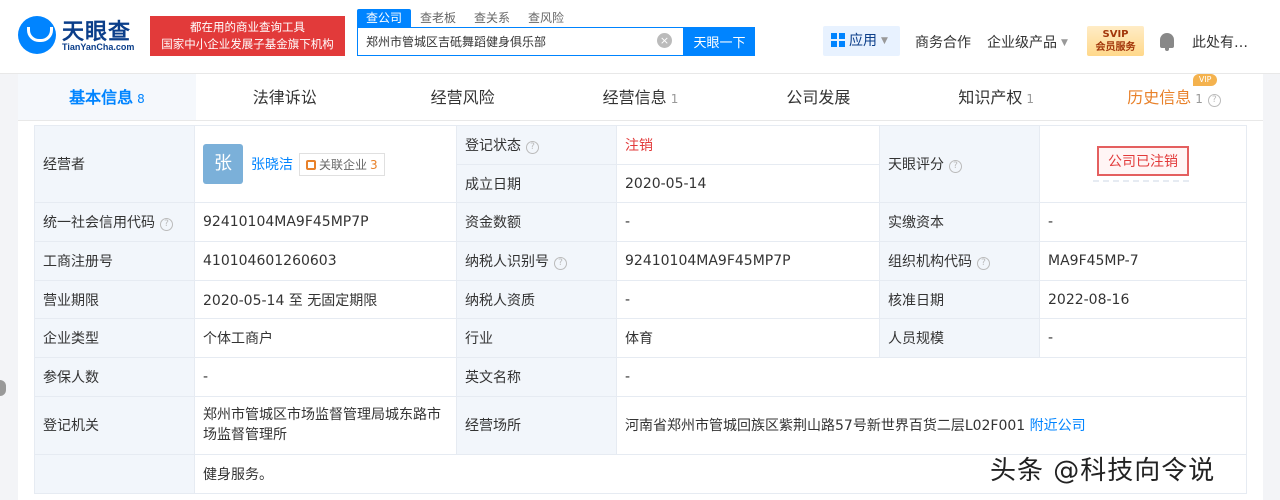 This screenshot has width=1280, height=500. I want to click on table-row: 企业类型 个体工商户 行业 体育 人员规模 -, so click(640, 338).